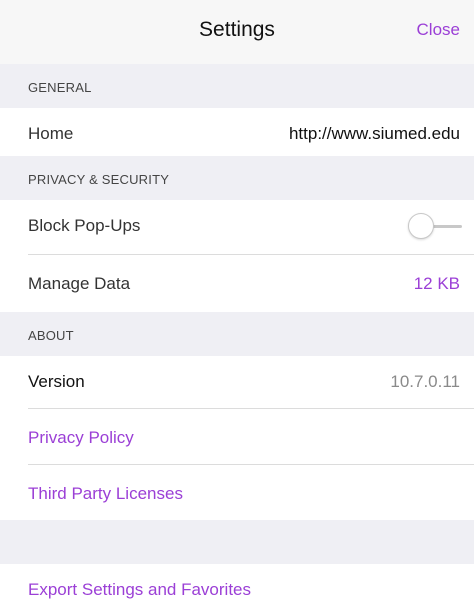 Image resolution: width=474 pixels, height=616 pixels. What do you see at coordinates (51, 335) in the screenshot?
I see `section-title-about: ABOUT` at bounding box center [51, 335].